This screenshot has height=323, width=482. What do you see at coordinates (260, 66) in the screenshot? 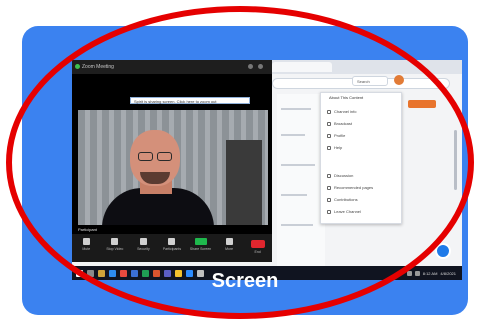
I see `expand-icon` at bounding box center [260, 66].